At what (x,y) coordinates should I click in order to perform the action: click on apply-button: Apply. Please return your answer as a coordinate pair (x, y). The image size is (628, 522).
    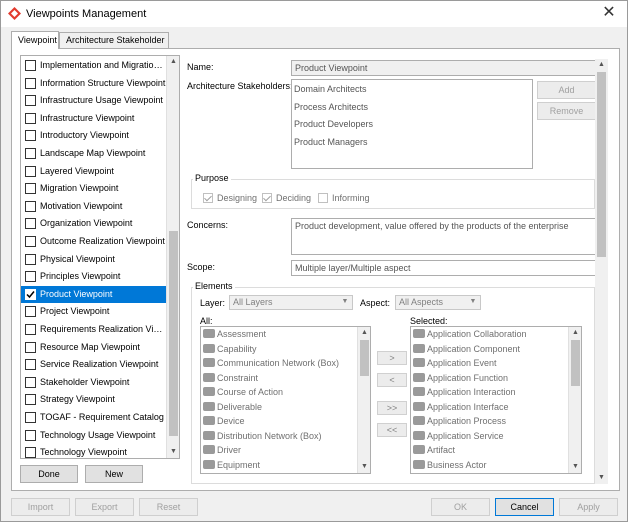
    Looking at the image, I should click on (588, 507).